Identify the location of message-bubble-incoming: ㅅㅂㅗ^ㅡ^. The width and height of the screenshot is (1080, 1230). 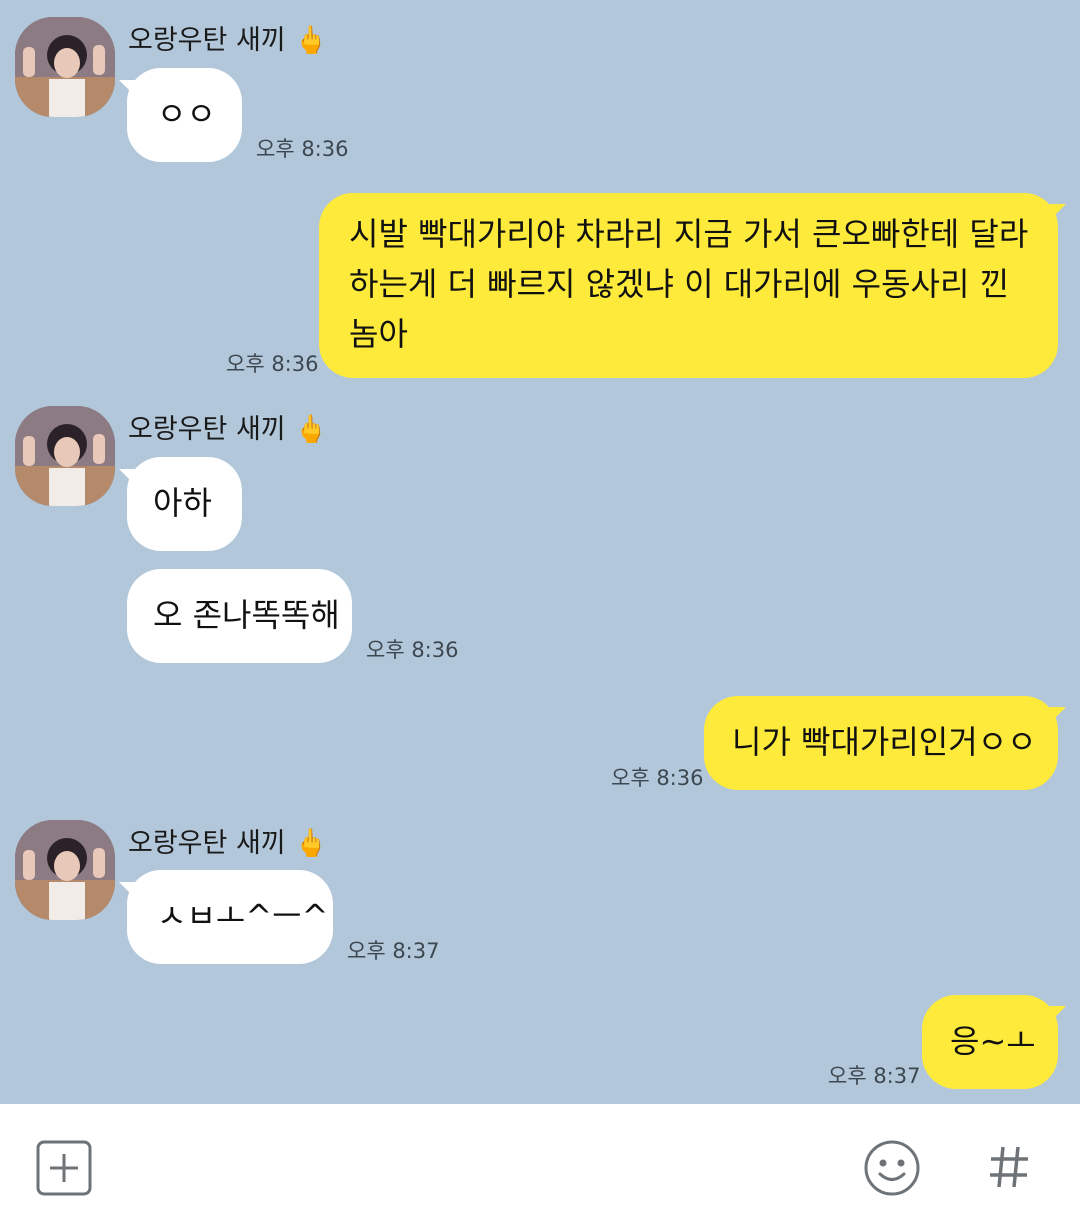
(230, 917).